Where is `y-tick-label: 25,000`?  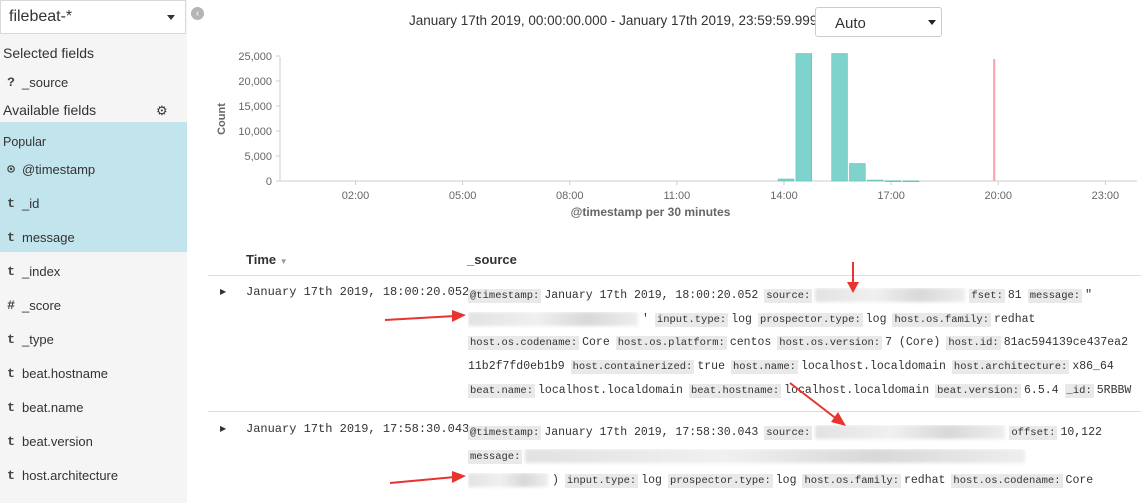 y-tick-label: 25,000 is located at coordinates (255, 57).